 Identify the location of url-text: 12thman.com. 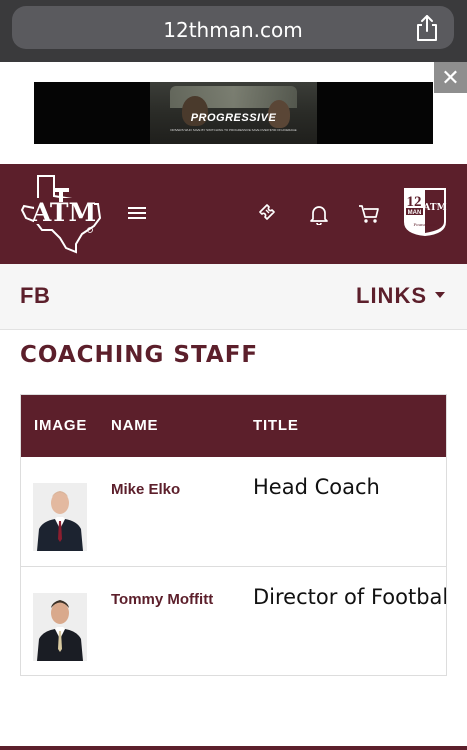
(233, 30).